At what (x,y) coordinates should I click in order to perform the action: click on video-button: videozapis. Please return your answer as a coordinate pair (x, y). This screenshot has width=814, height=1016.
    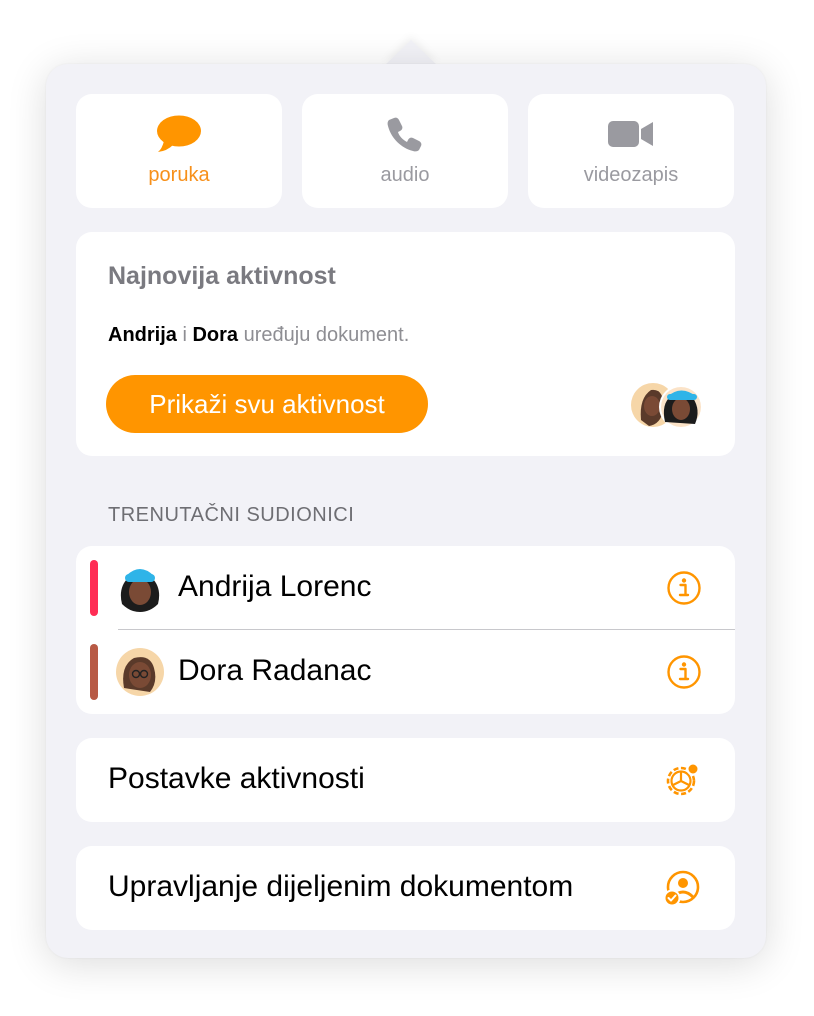
    Looking at the image, I should click on (631, 151).